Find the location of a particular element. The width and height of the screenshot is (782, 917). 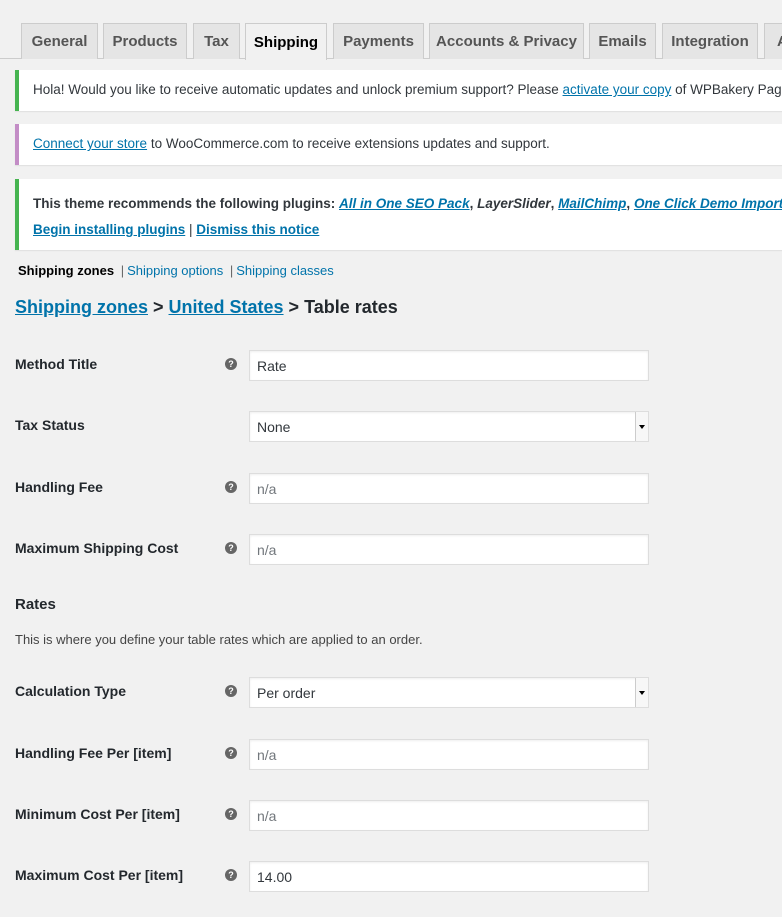

breadcrumb-current: Table rates is located at coordinates (351, 307).